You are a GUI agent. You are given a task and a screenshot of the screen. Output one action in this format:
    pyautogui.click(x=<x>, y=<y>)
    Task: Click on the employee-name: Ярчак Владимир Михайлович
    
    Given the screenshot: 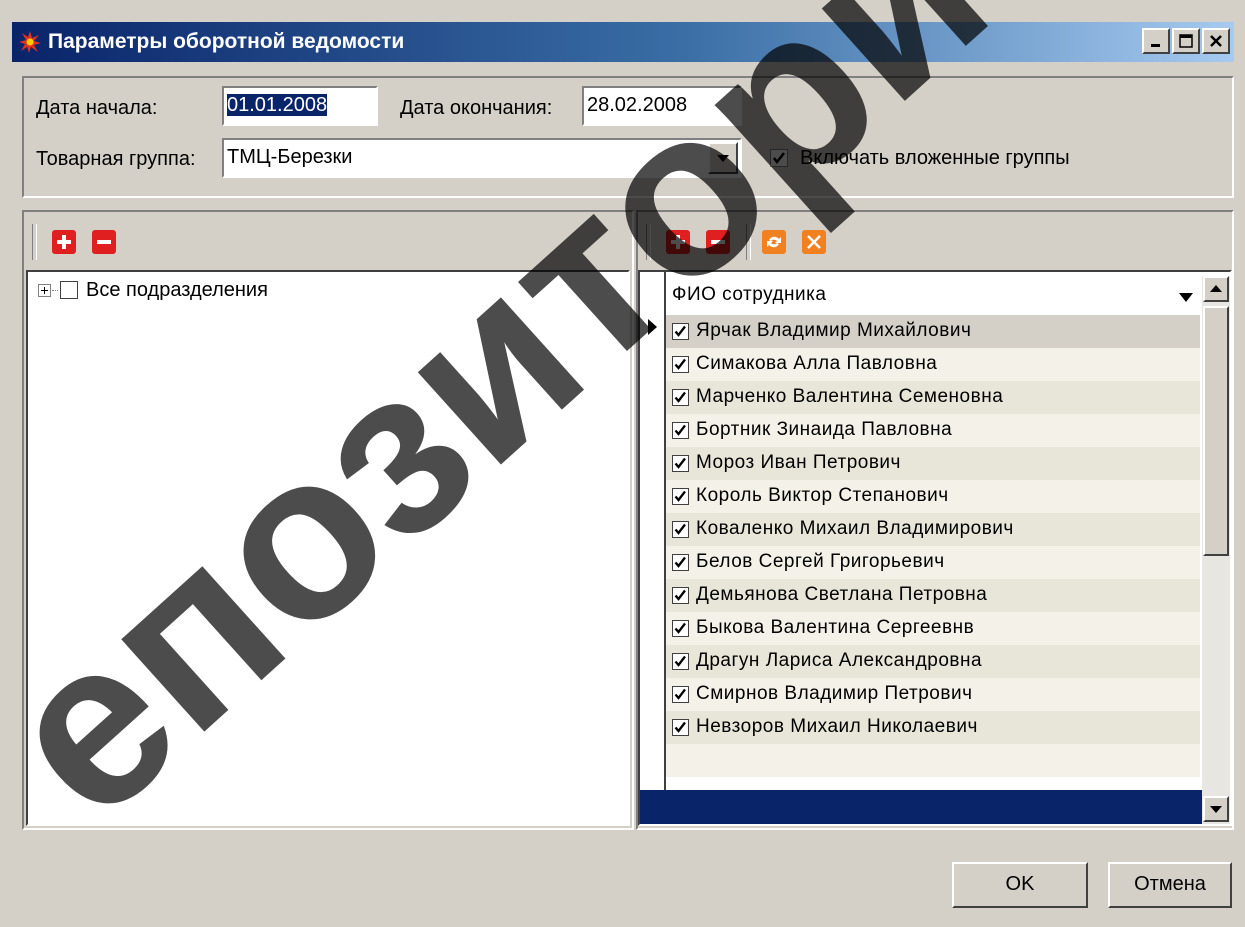 What is the action you would take?
    pyautogui.click(x=834, y=330)
    